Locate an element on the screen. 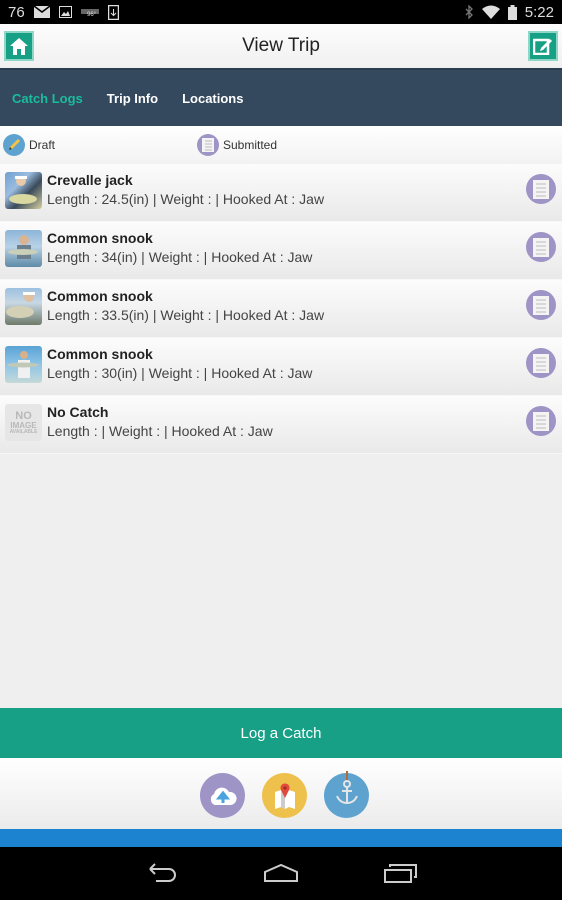  app-header: View Trip is located at coordinates (281, 46).